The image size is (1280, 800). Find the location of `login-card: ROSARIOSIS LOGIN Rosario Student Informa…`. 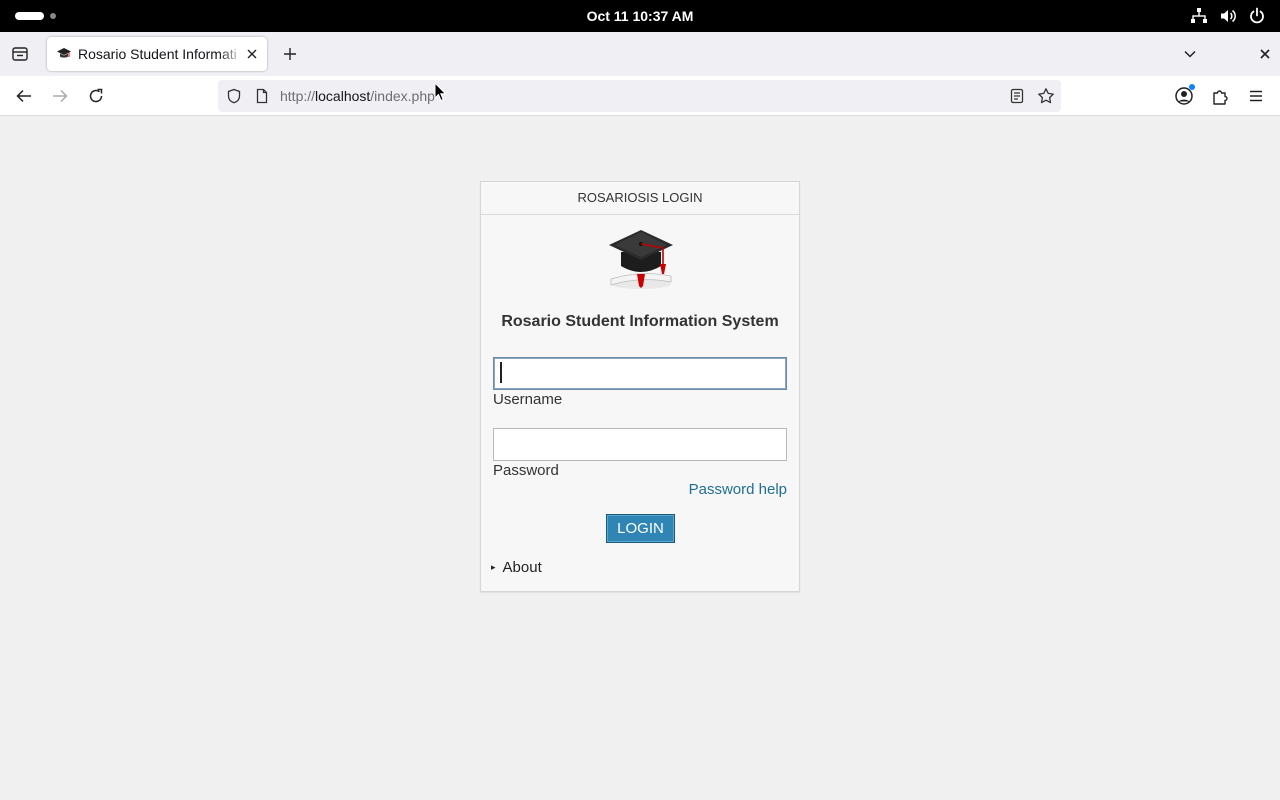

login-card: ROSARIOSIS LOGIN Rosario Student Informa… is located at coordinates (640, 386).